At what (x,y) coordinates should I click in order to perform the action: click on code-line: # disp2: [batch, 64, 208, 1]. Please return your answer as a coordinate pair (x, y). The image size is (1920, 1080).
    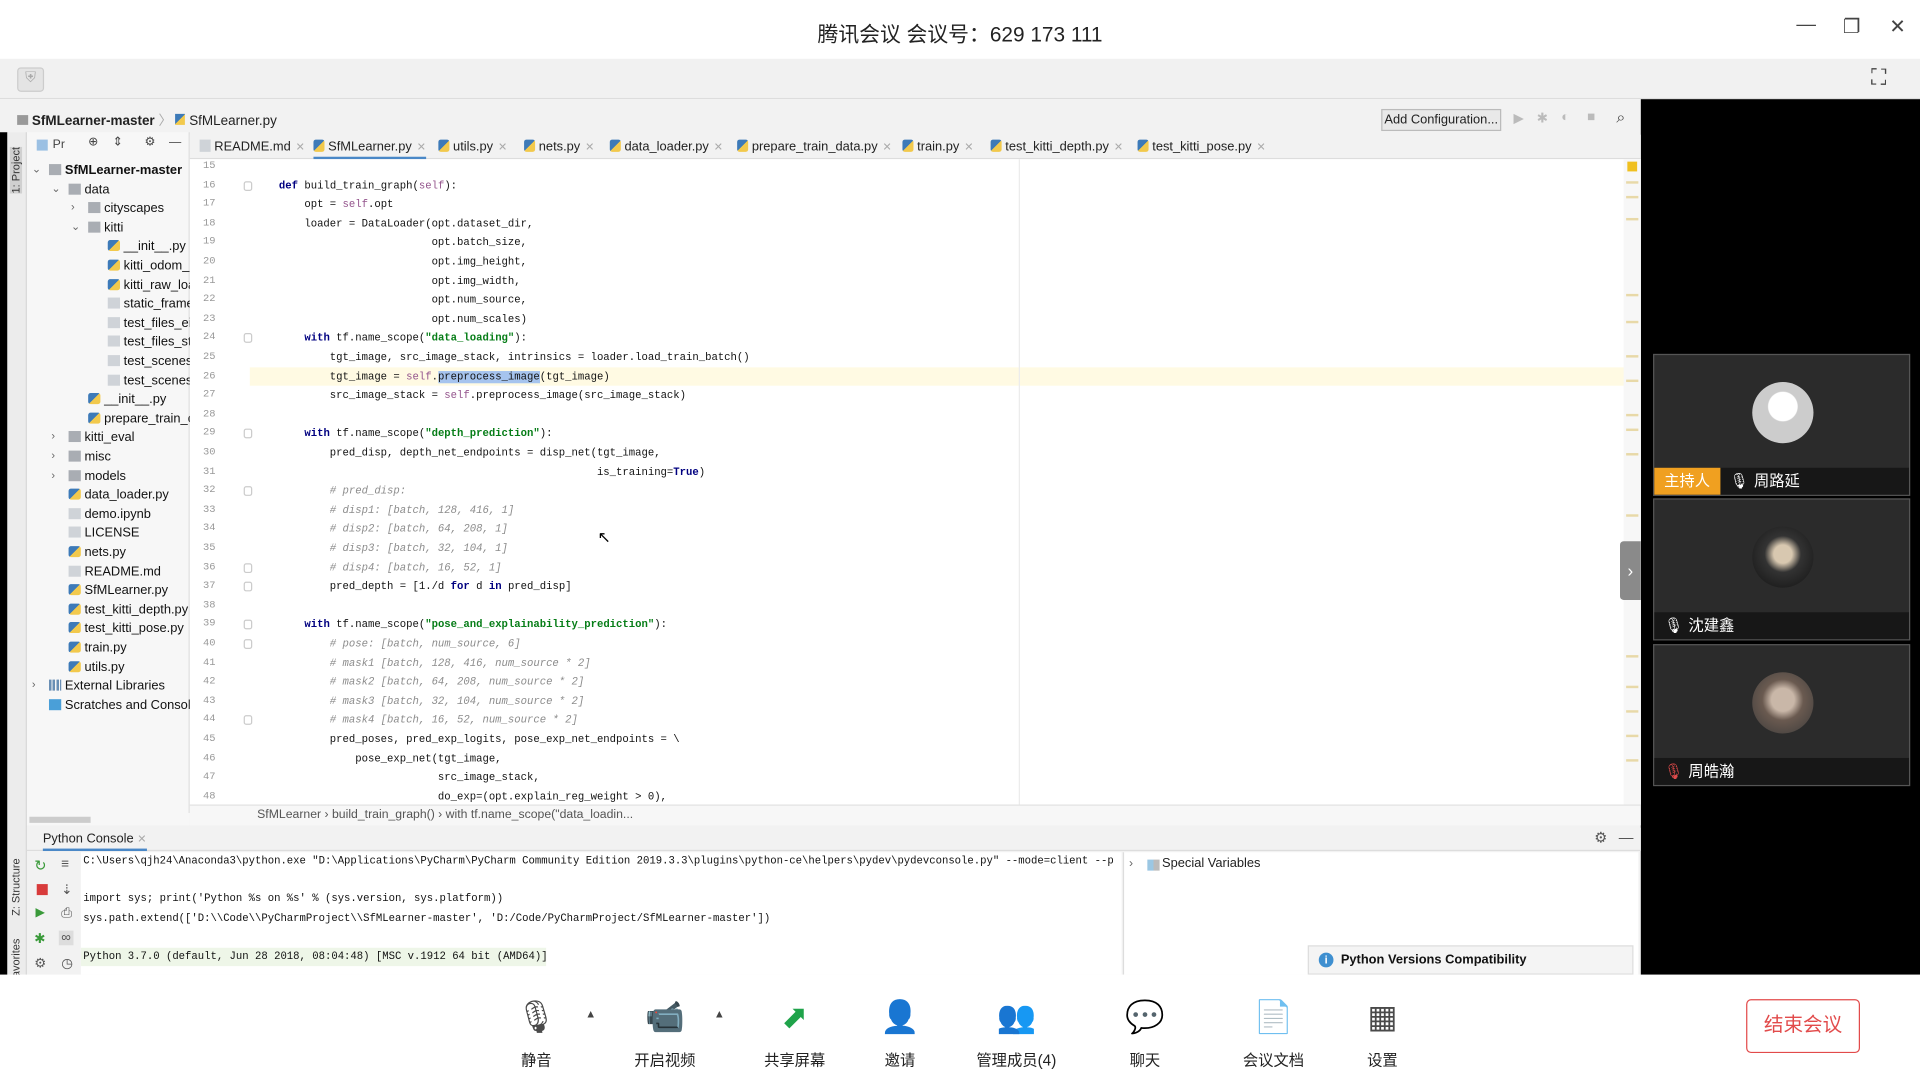
    Looking at the image, I should click on (380, 529).